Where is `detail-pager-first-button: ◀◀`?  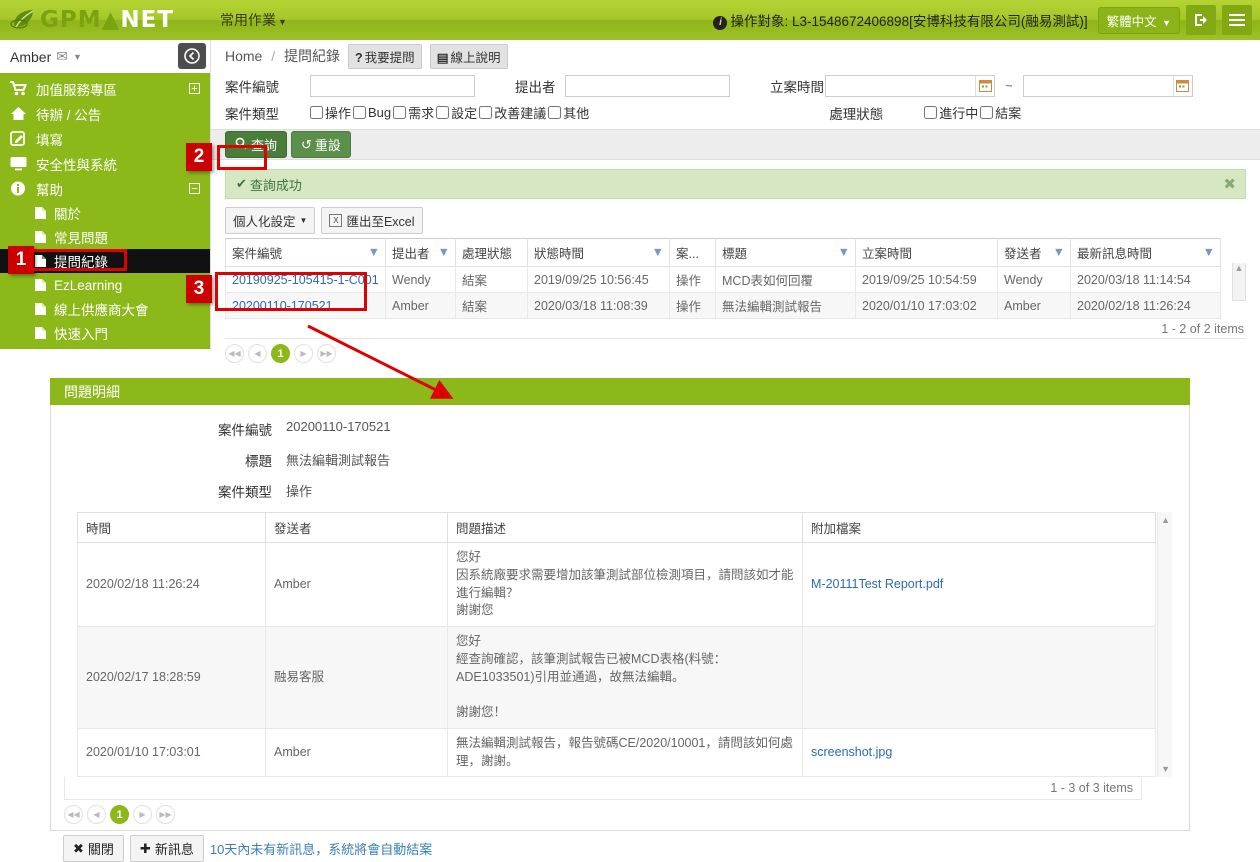
detail-pager-first-button: ◀◀ is located at coordinates (73, 815).